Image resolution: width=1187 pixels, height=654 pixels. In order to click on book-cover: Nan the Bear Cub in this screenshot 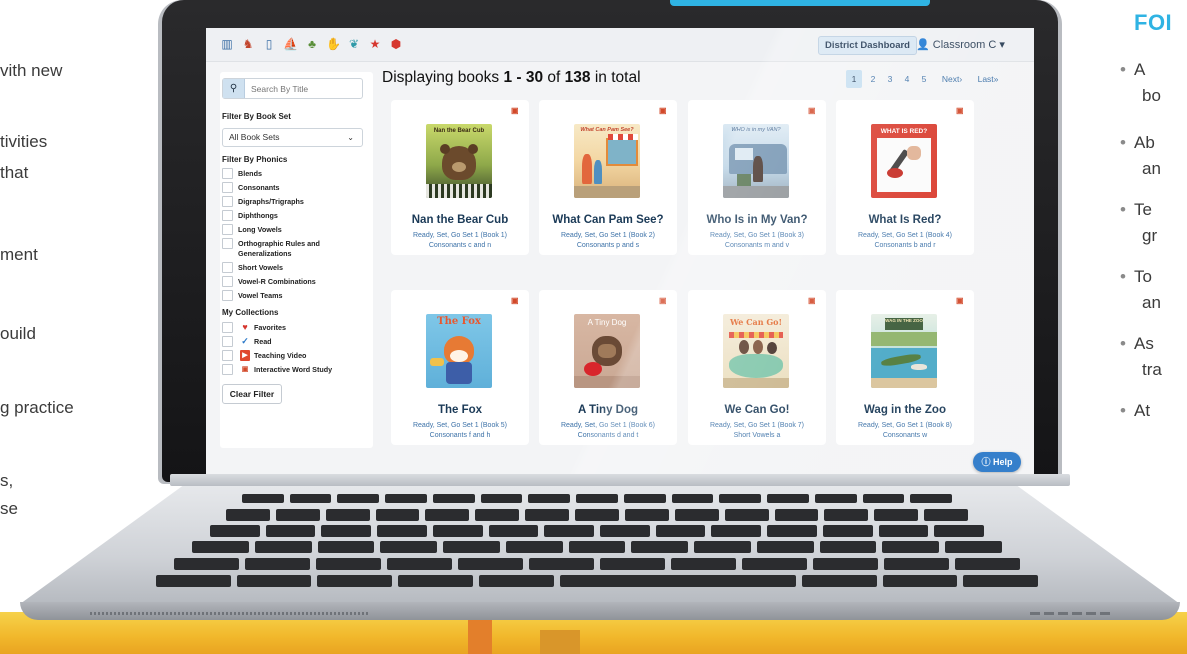, I will do `click(459, 161)`.